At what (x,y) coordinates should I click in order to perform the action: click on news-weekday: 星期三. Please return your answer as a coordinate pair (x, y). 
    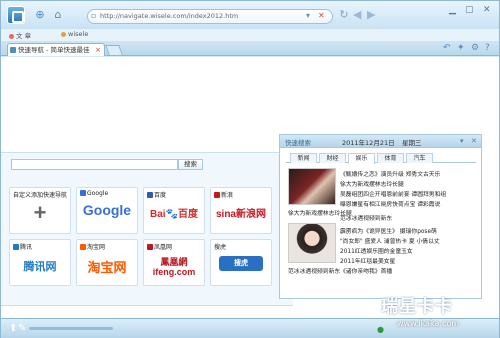
    Looking at the image, I should click on (412, 143).